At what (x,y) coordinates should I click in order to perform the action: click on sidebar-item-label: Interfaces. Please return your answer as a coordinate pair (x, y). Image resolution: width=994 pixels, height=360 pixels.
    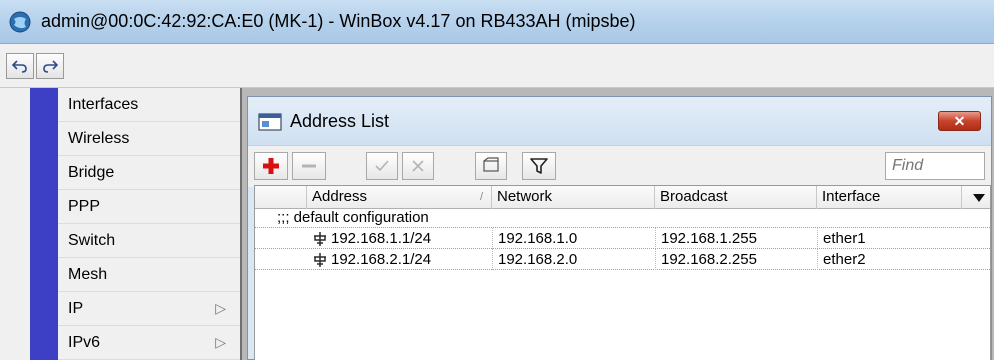
    Looking at the image, I should click on (103, 104).